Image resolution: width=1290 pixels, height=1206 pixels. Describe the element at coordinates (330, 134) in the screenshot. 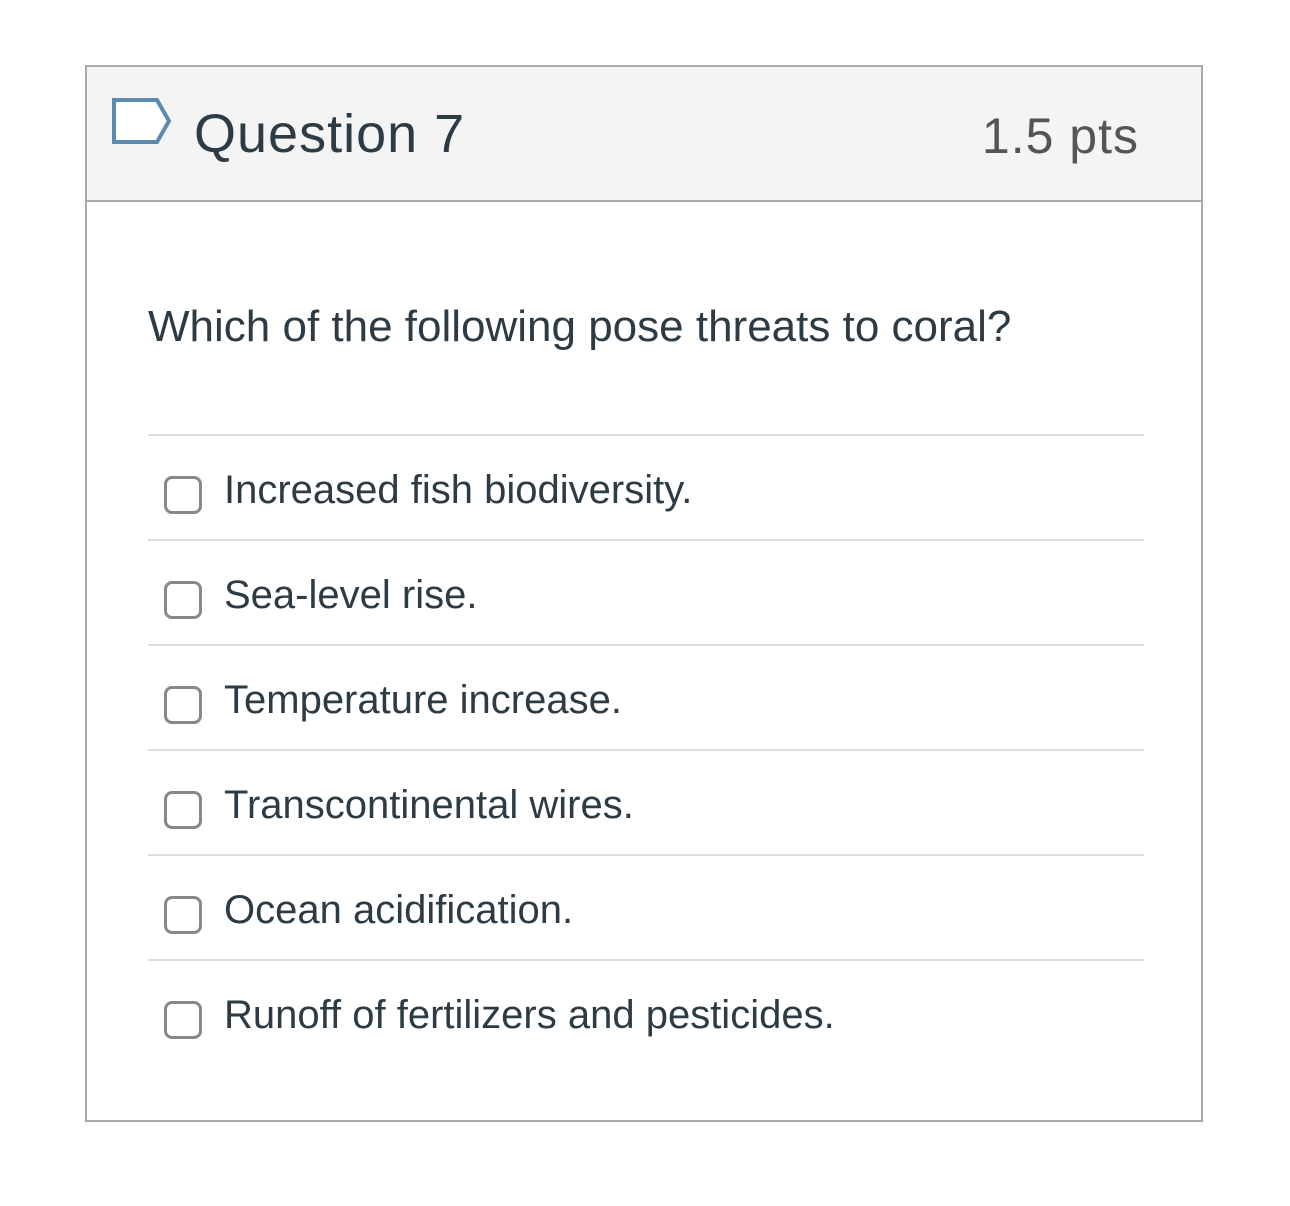

I see `question-title: Question 7` at that location.